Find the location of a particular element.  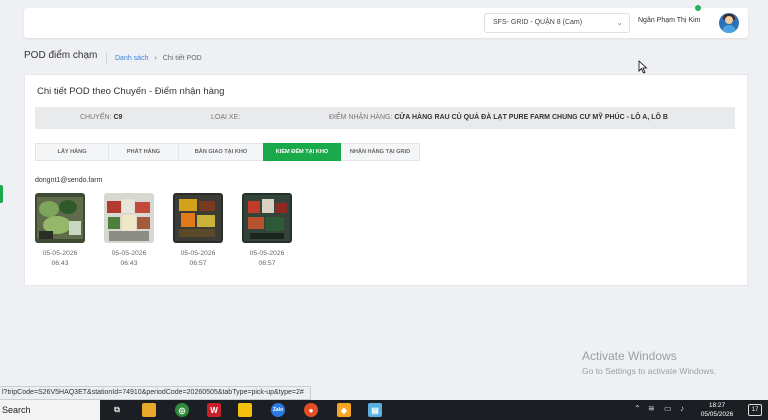

breadcrumb: Danh sách › Chi tiết POD is located at coordinates (154, 58).